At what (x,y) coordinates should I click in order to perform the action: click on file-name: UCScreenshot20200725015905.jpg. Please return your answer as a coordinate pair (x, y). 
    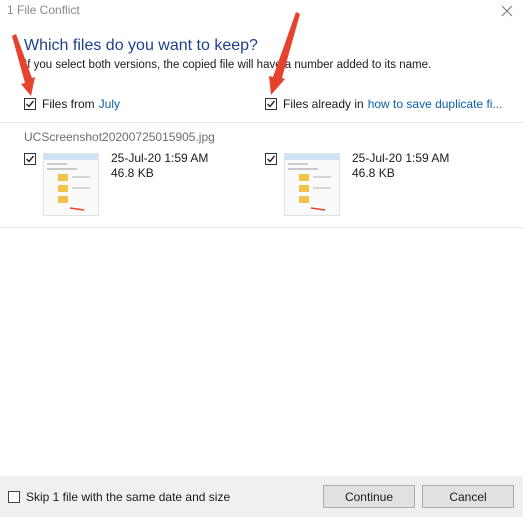
    Looking at the image, I should click on (119, 137).